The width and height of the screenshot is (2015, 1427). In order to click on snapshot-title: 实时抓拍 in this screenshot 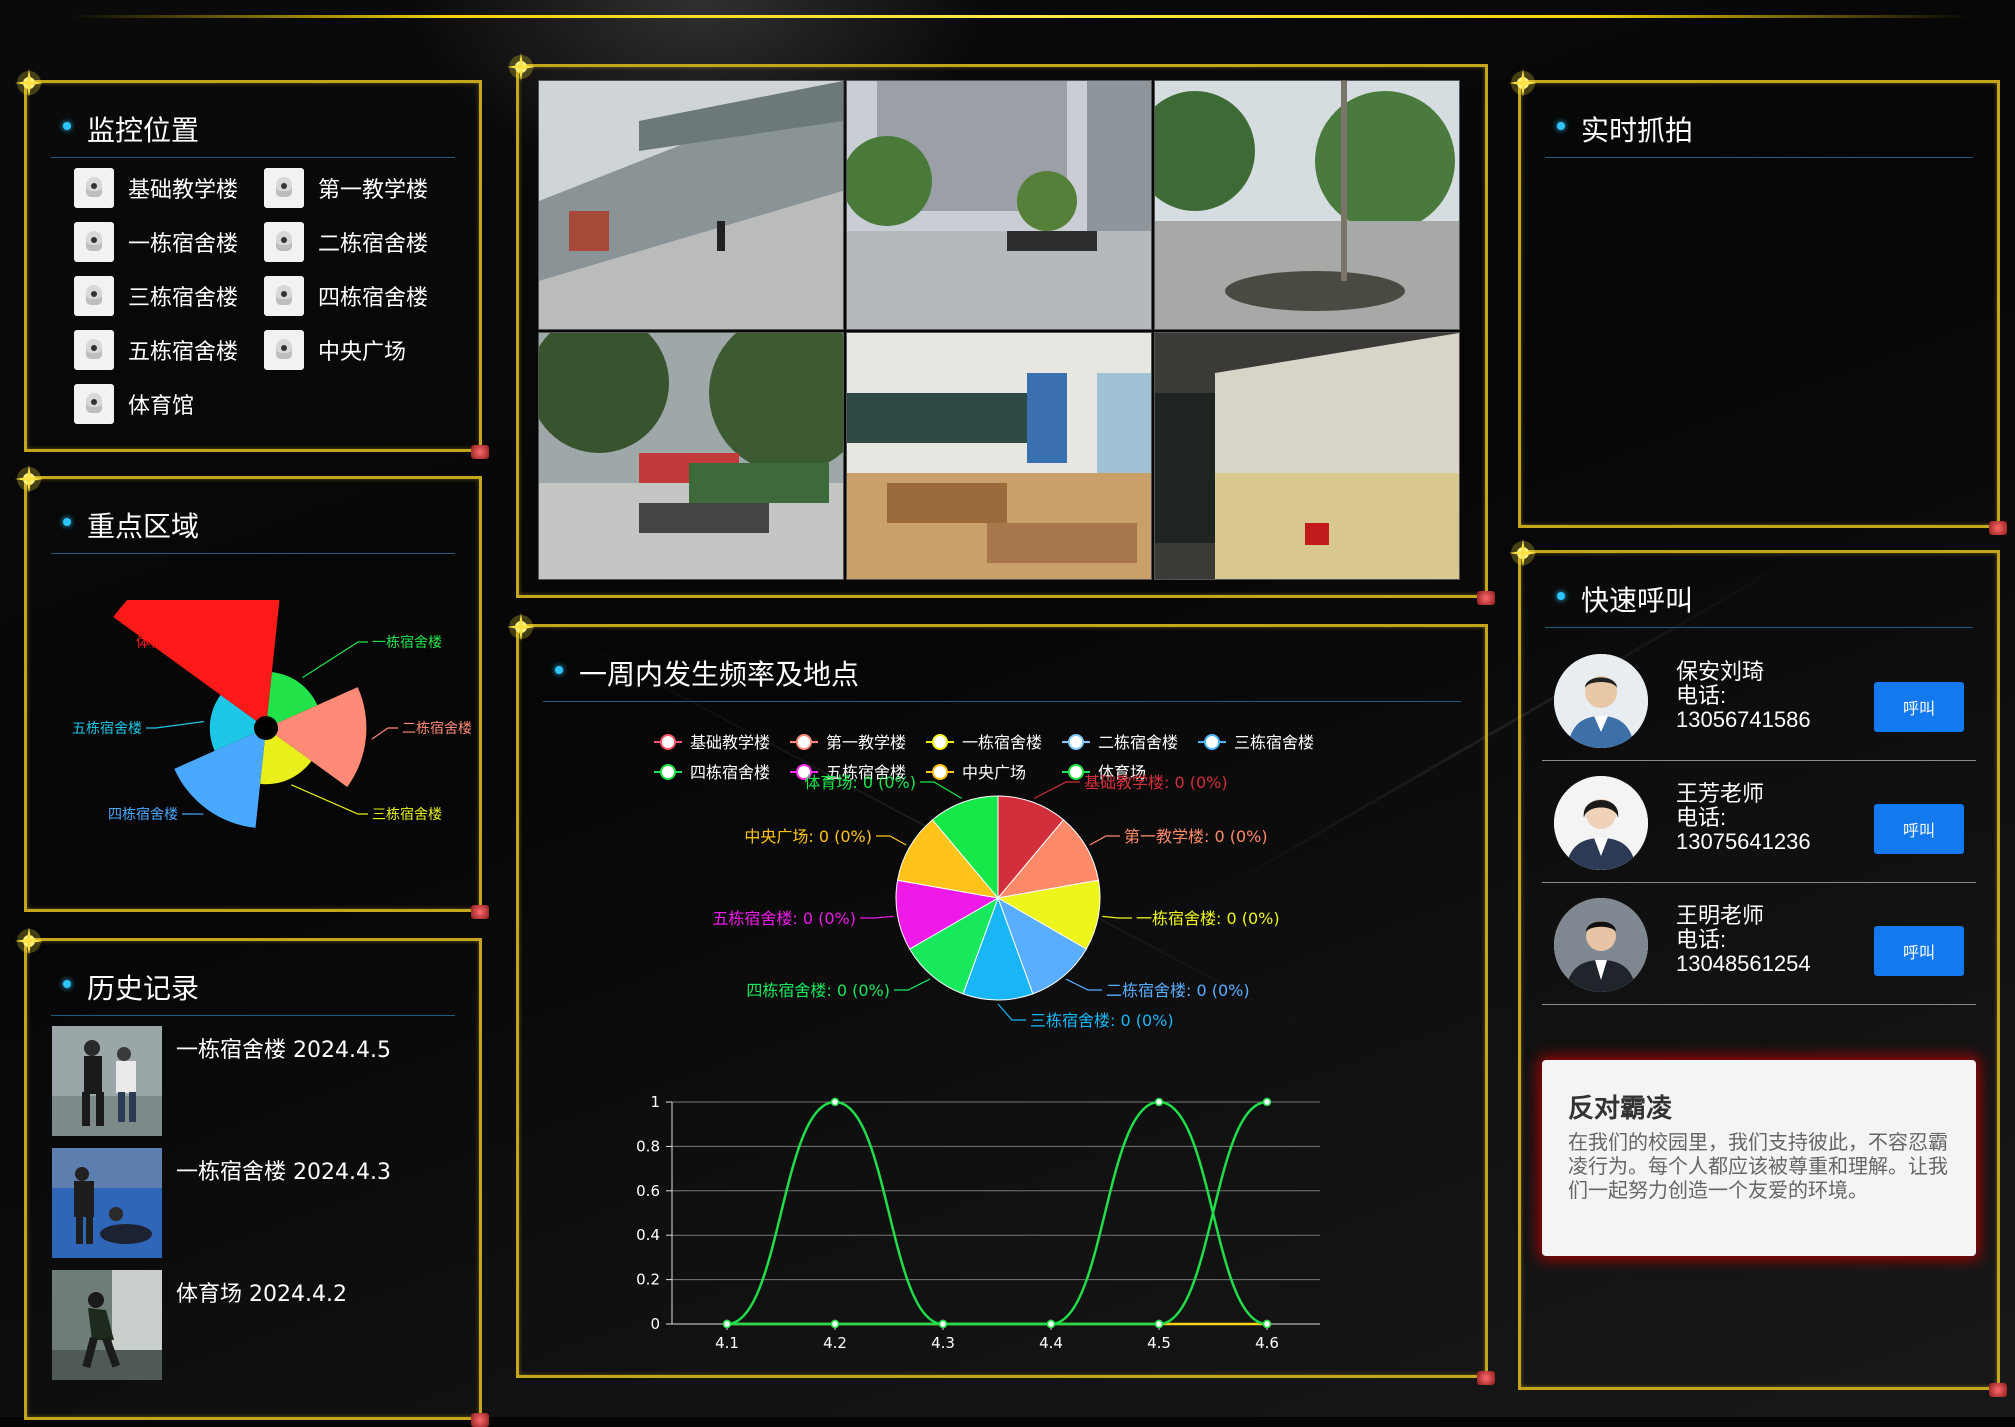, I will do `click(1759, 133)`.